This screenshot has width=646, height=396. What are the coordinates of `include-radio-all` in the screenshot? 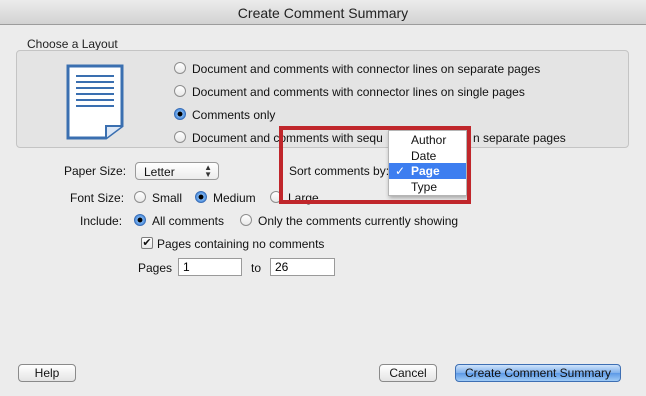 It's located at (140, 220).